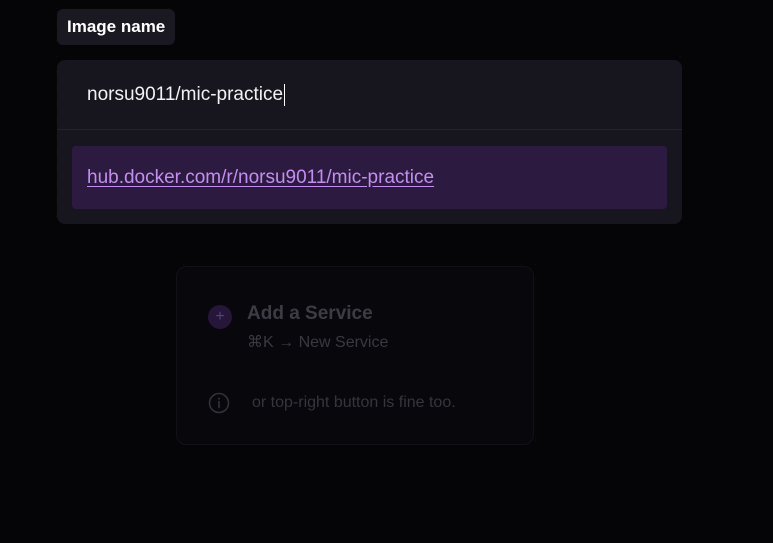 The height and width of the screenshot is (543, 773). I want to click on image-name-input: norsu9011/mic-practice, so click(369, 95).